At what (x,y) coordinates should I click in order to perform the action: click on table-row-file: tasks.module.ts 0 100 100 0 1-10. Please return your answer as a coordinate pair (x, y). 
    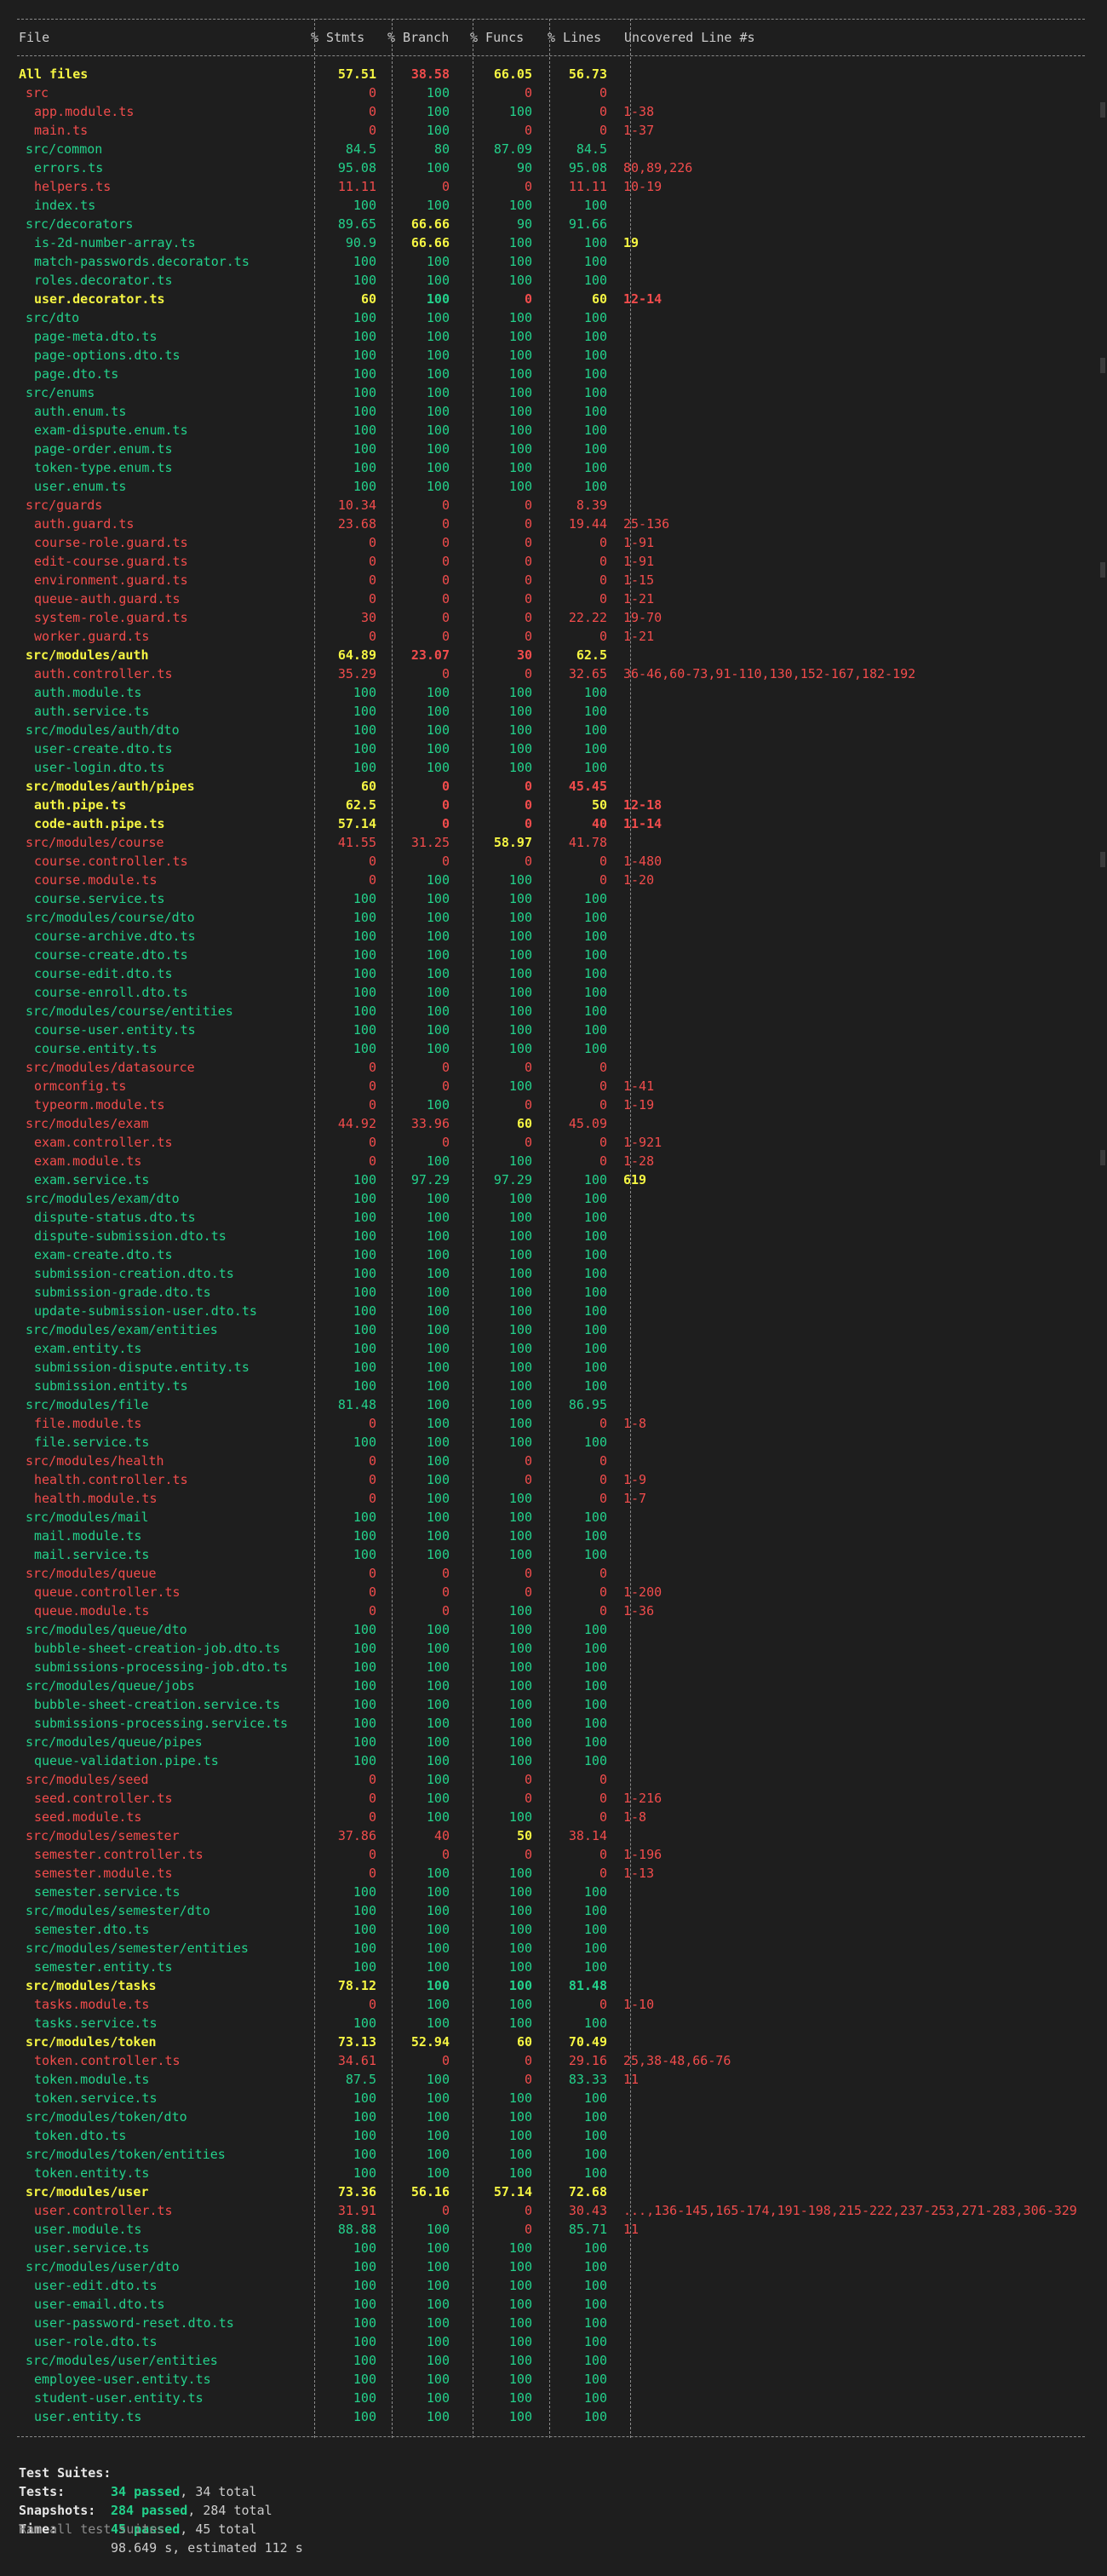
    Looking at the image, I should click on (553, 2004).